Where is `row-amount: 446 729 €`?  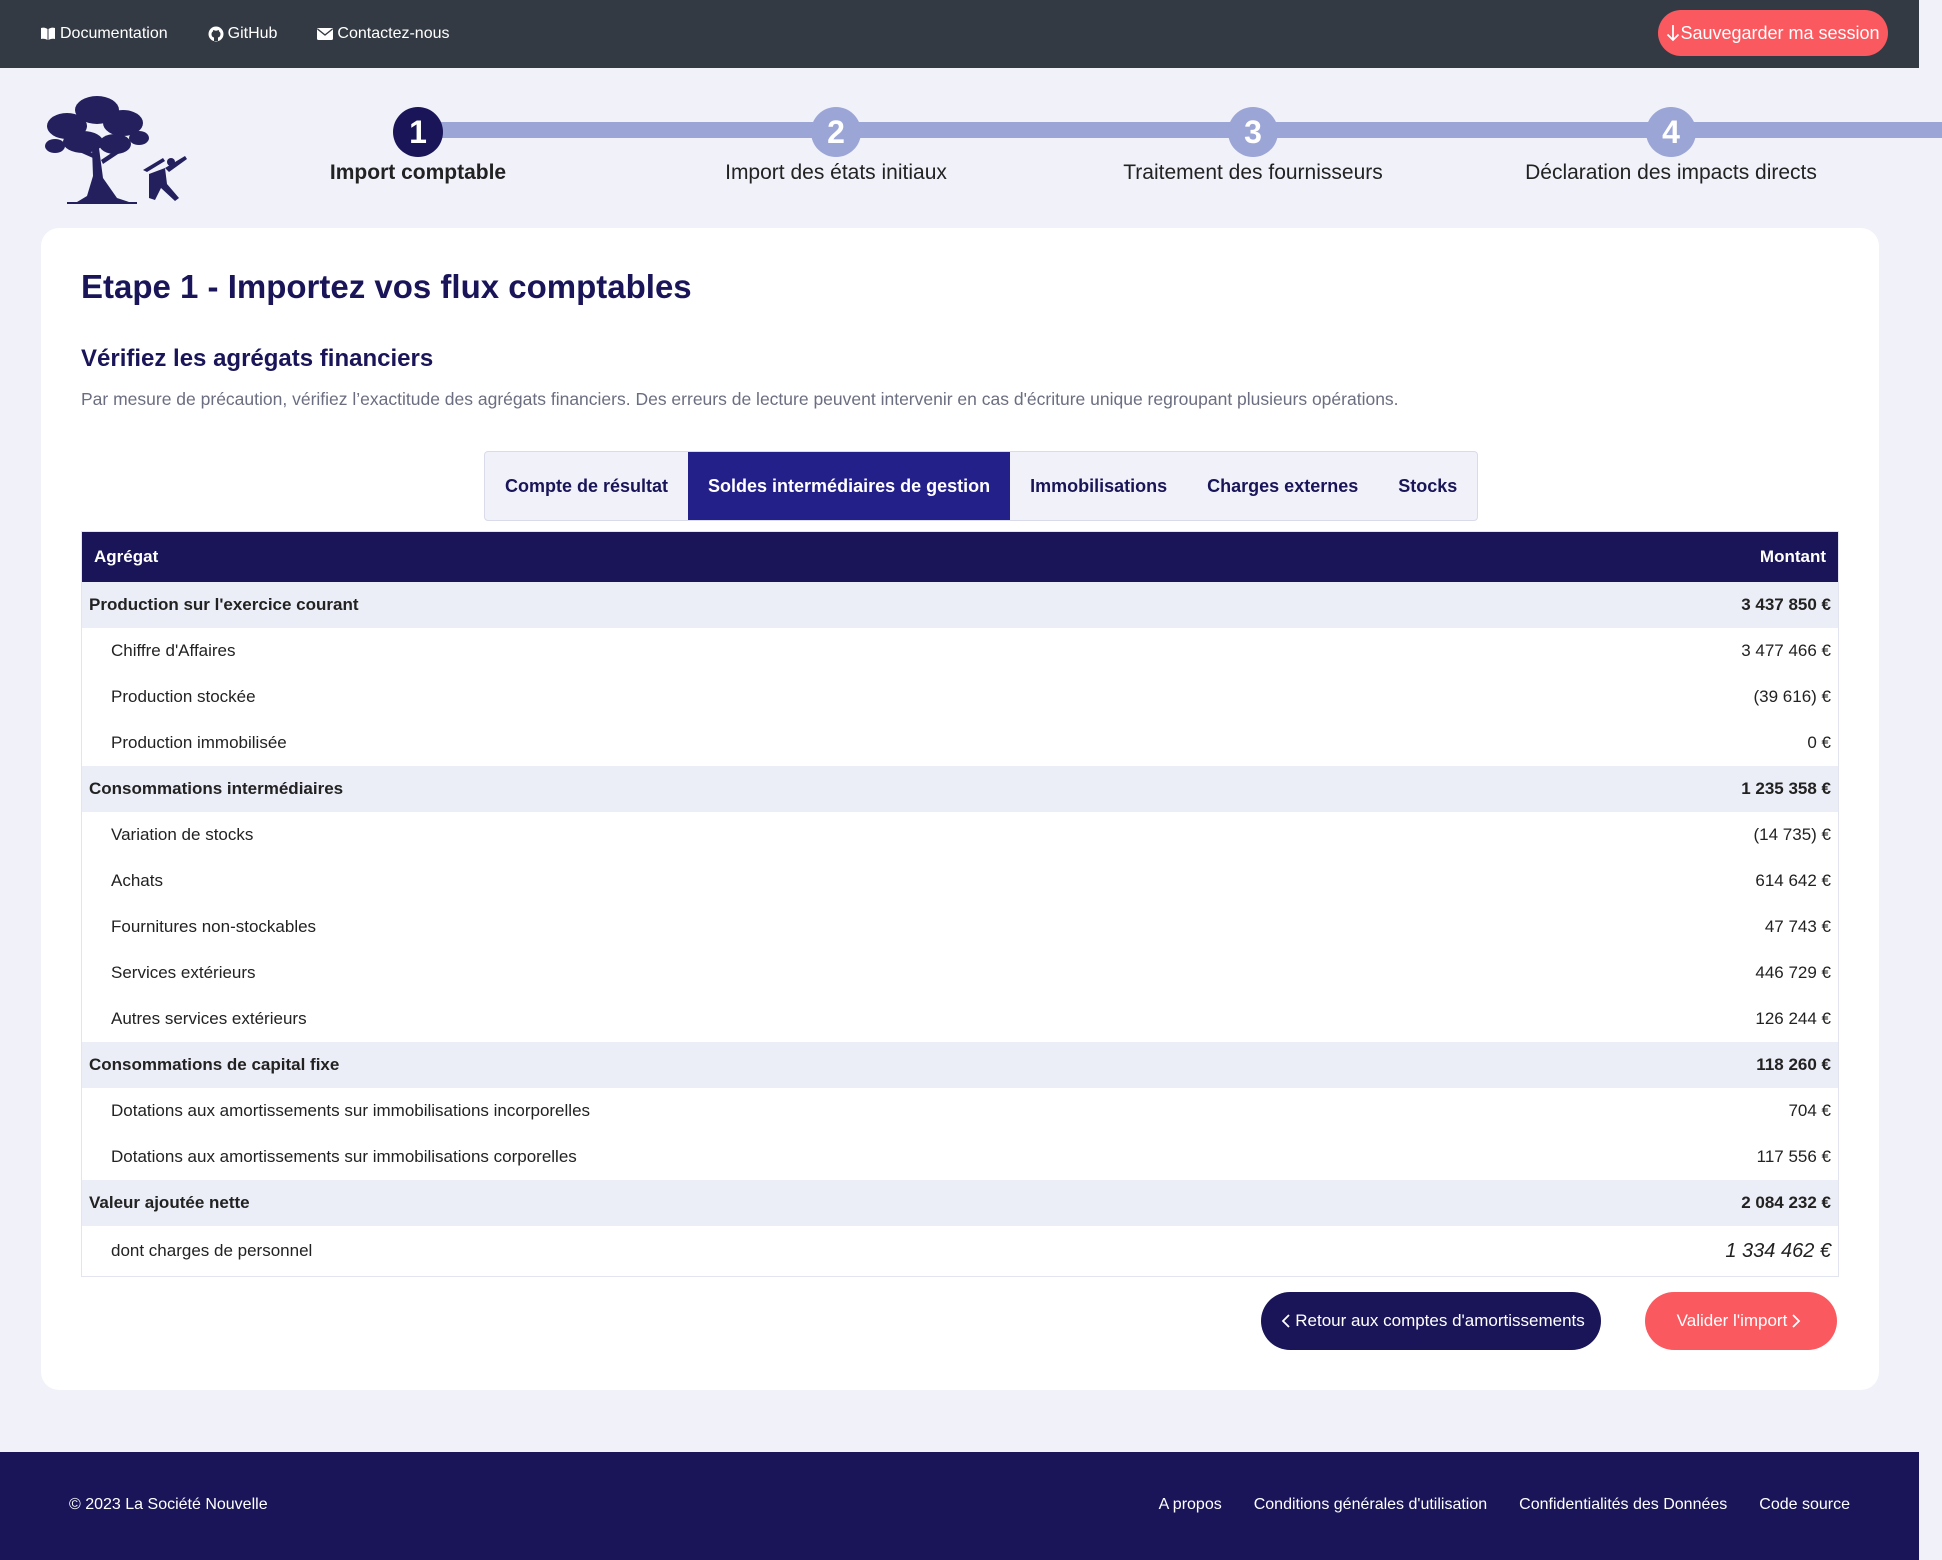
row-amount: 446 729 € is located at coordinates (1793, 972).